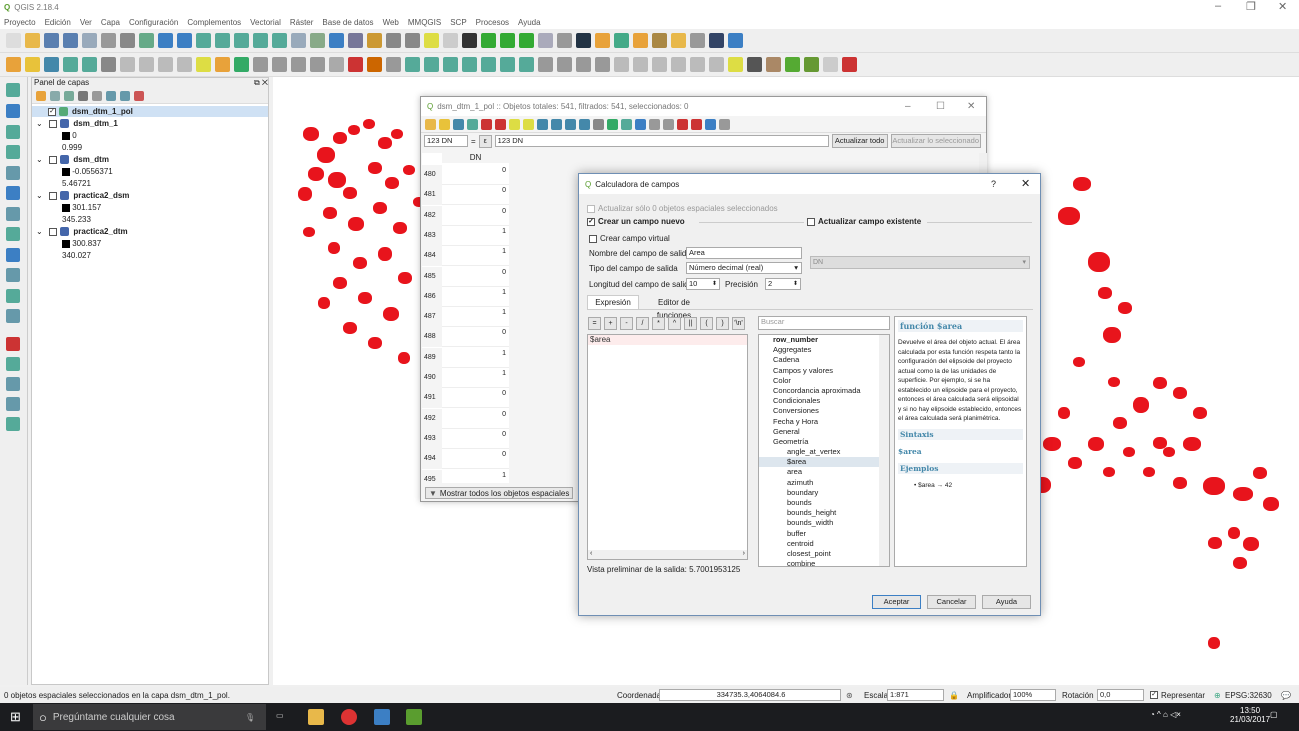 This screenshot has height=731, width=1299. I want to click on function-tree-item: Color, so click(824, 381).